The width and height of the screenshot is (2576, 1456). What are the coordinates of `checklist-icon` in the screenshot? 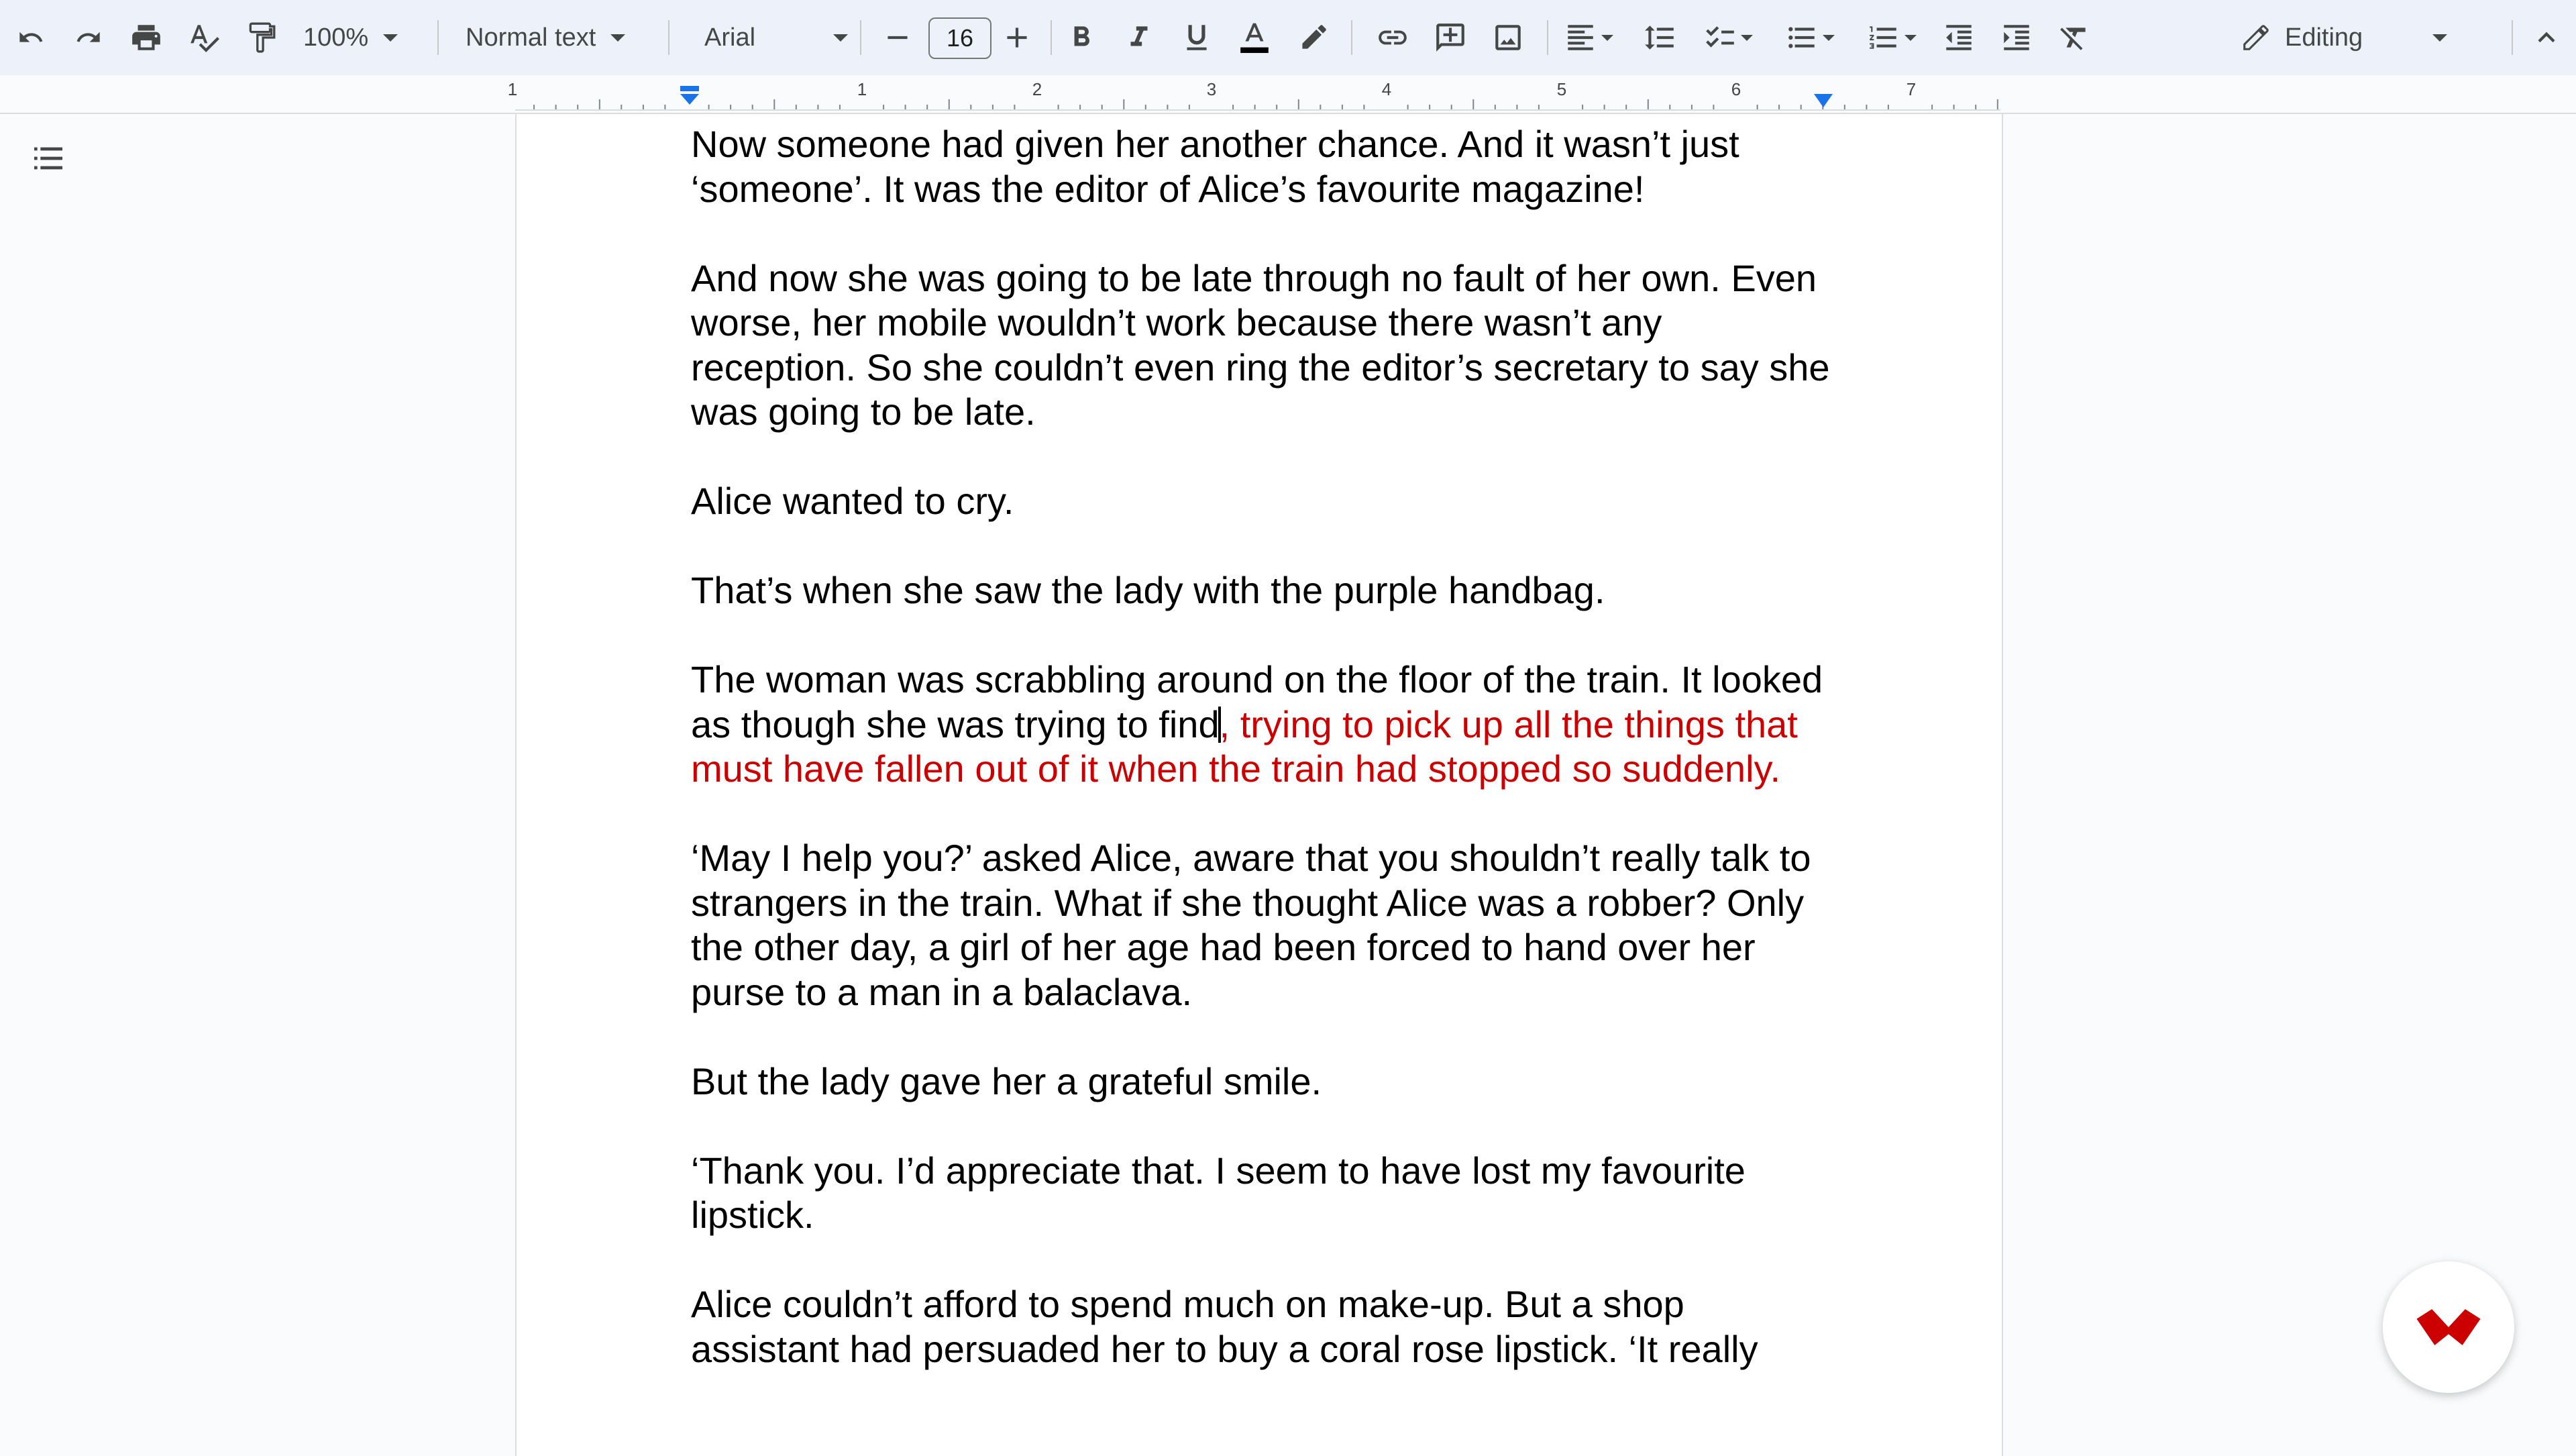 It's located at (1720, 37).